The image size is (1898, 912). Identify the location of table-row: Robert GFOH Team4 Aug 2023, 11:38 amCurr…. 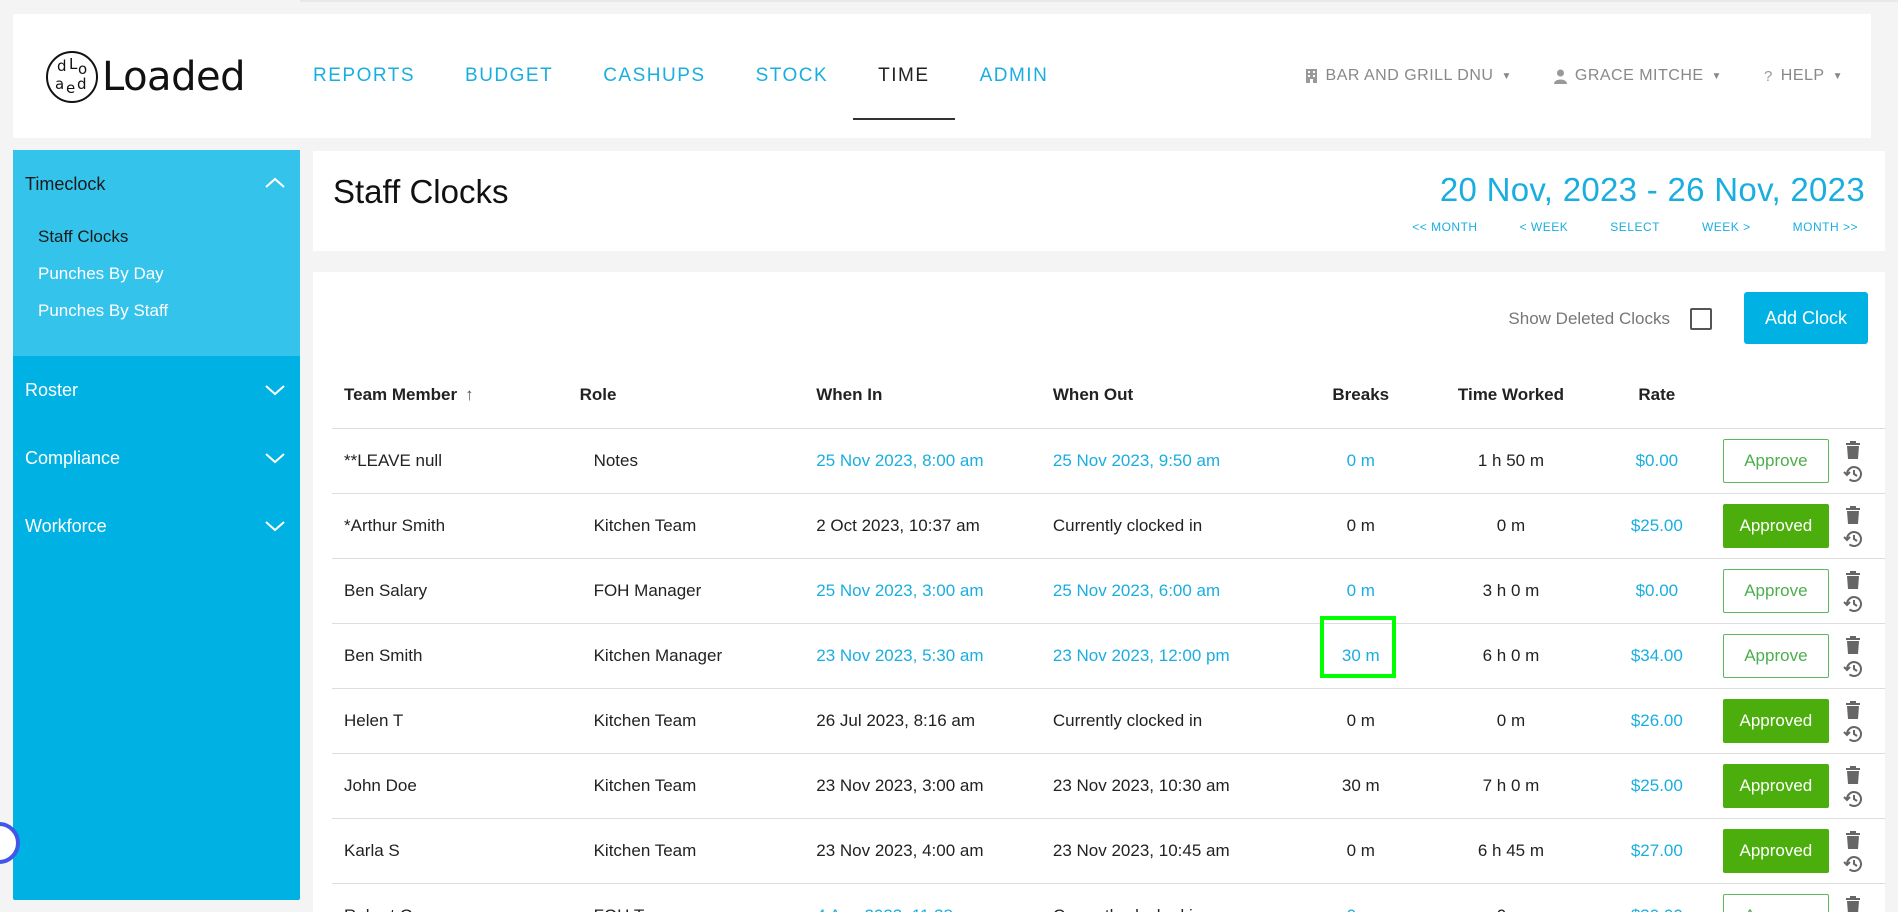
(1108, 897).